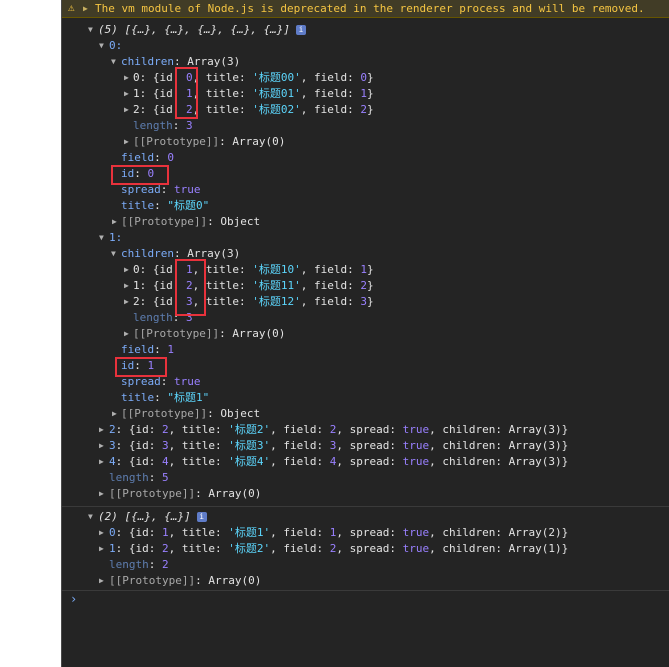  Describe the element at coordinates (163, 125) in the screenshot. I see `length-property: length: 3` at that location.